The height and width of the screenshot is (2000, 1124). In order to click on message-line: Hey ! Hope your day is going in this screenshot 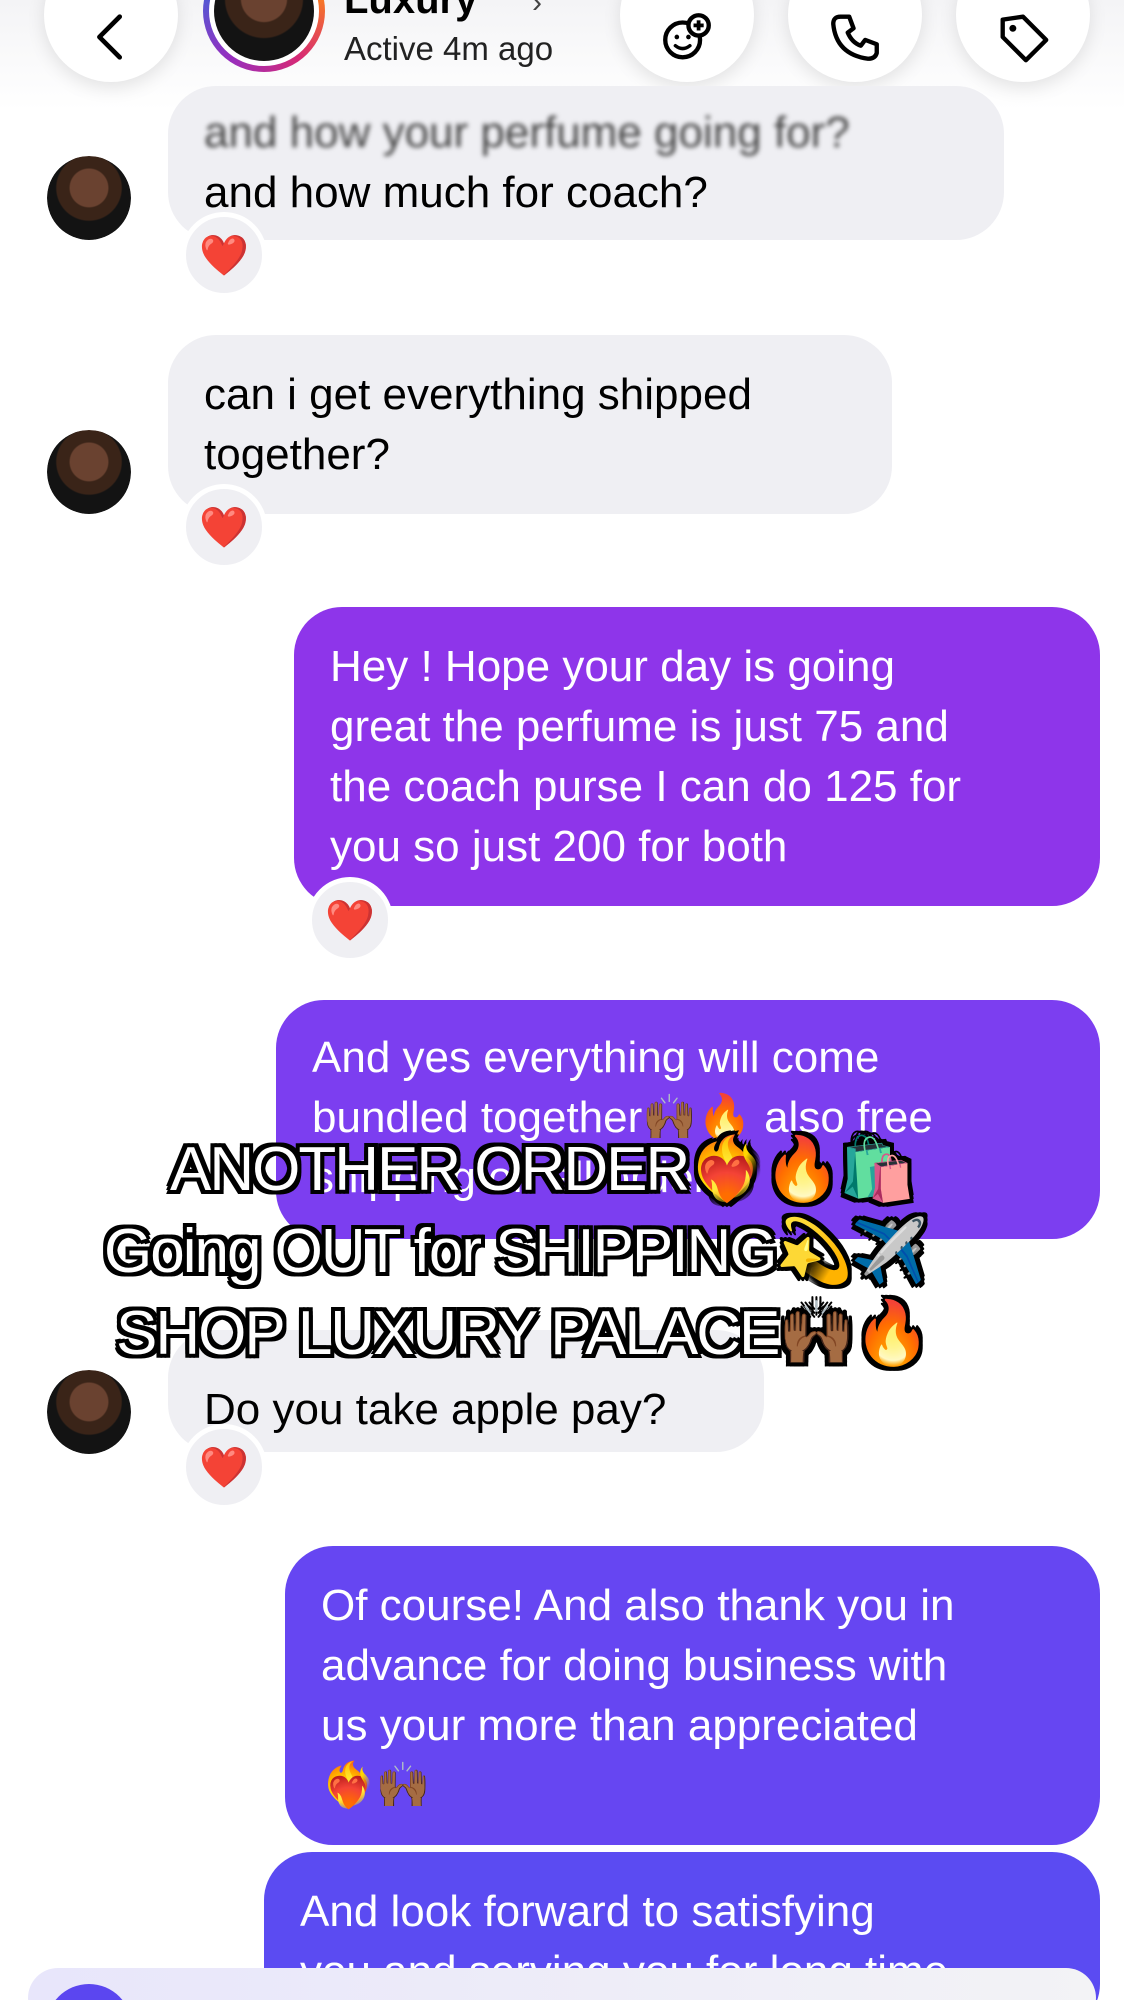, I will do `click(612, 666)`.